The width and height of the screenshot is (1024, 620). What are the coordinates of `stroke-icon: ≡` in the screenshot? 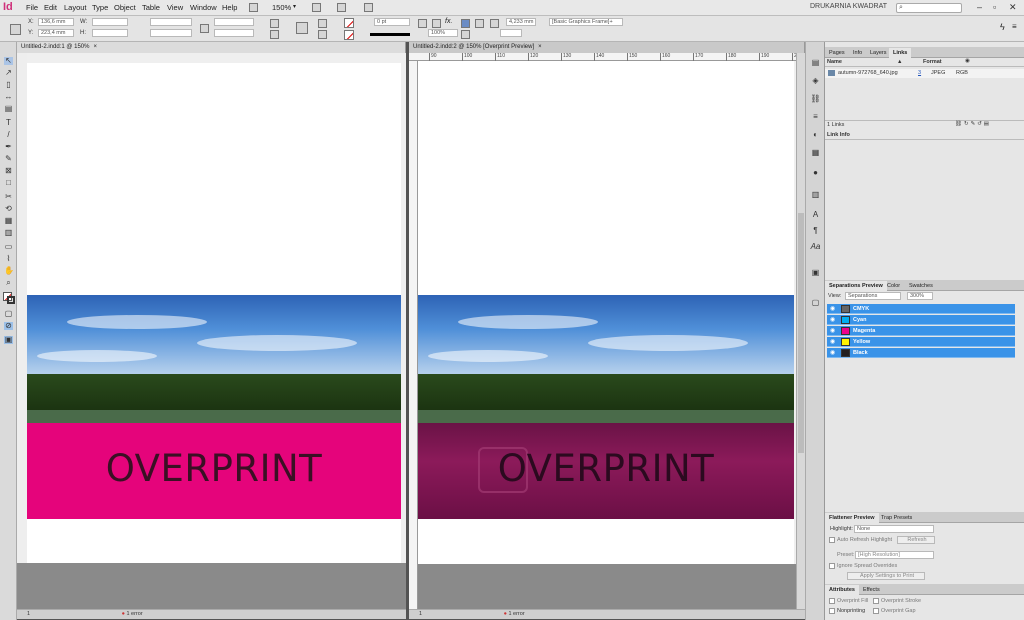 It's located at (815, 117).